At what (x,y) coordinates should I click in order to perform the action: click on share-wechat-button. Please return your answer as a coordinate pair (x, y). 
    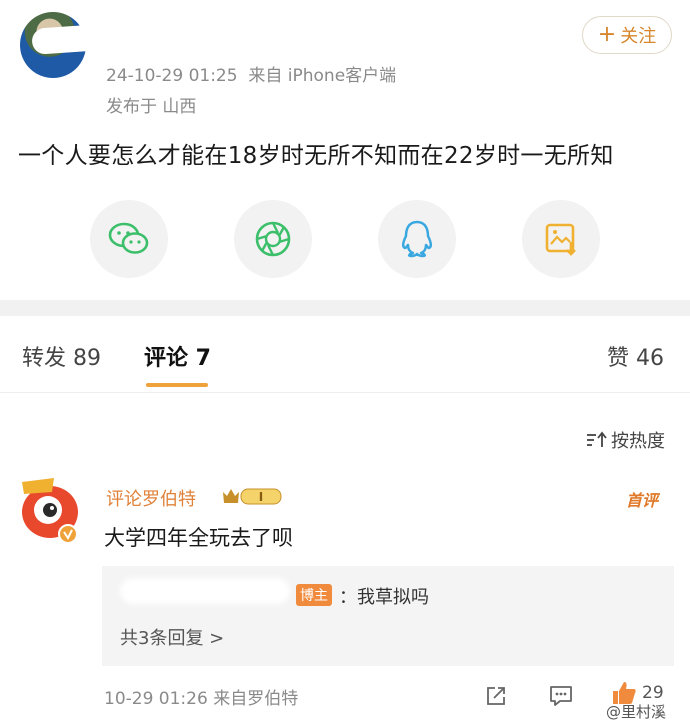
    Looking at the image, I should click on (129, 239).